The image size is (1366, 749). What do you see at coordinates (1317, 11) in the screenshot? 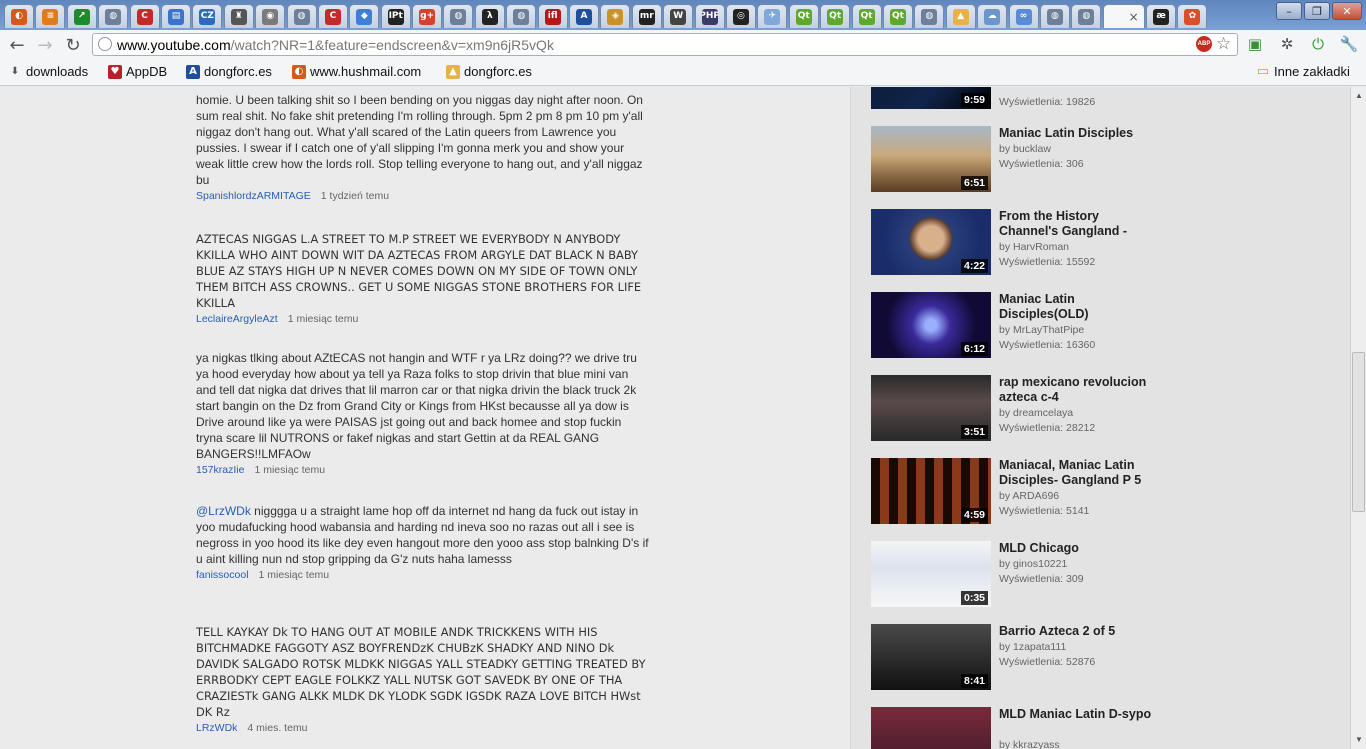
I see `maximize-button: ❐` at bounding box center [1317, 11].